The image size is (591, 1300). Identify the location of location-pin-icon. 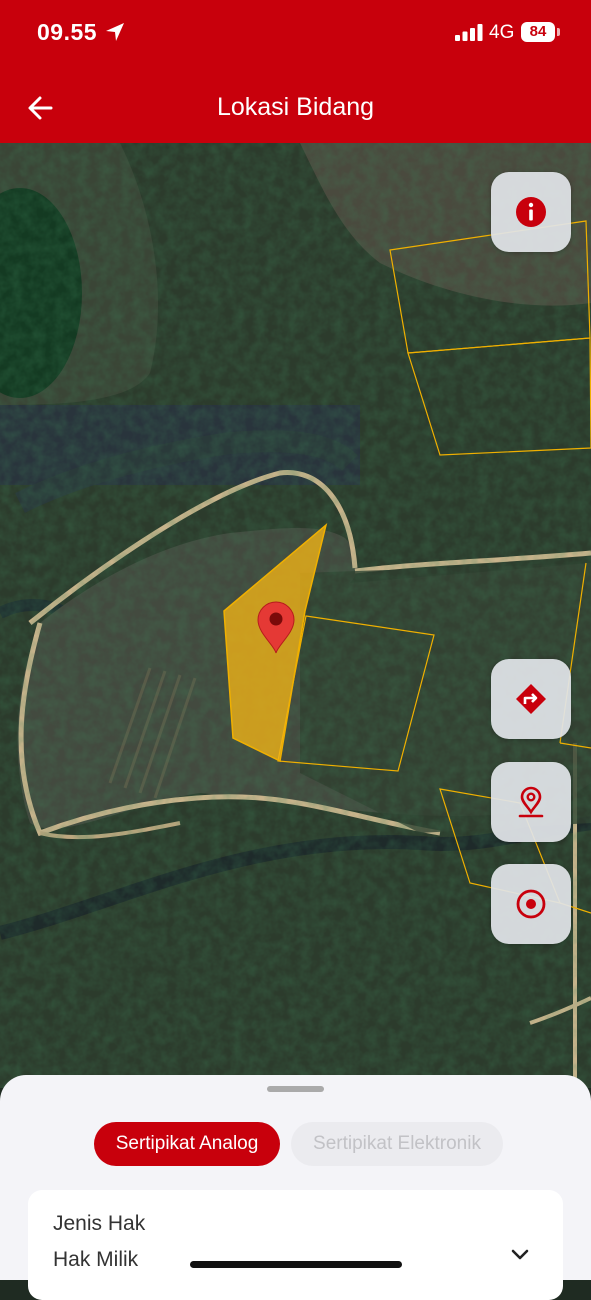
(531, 802).